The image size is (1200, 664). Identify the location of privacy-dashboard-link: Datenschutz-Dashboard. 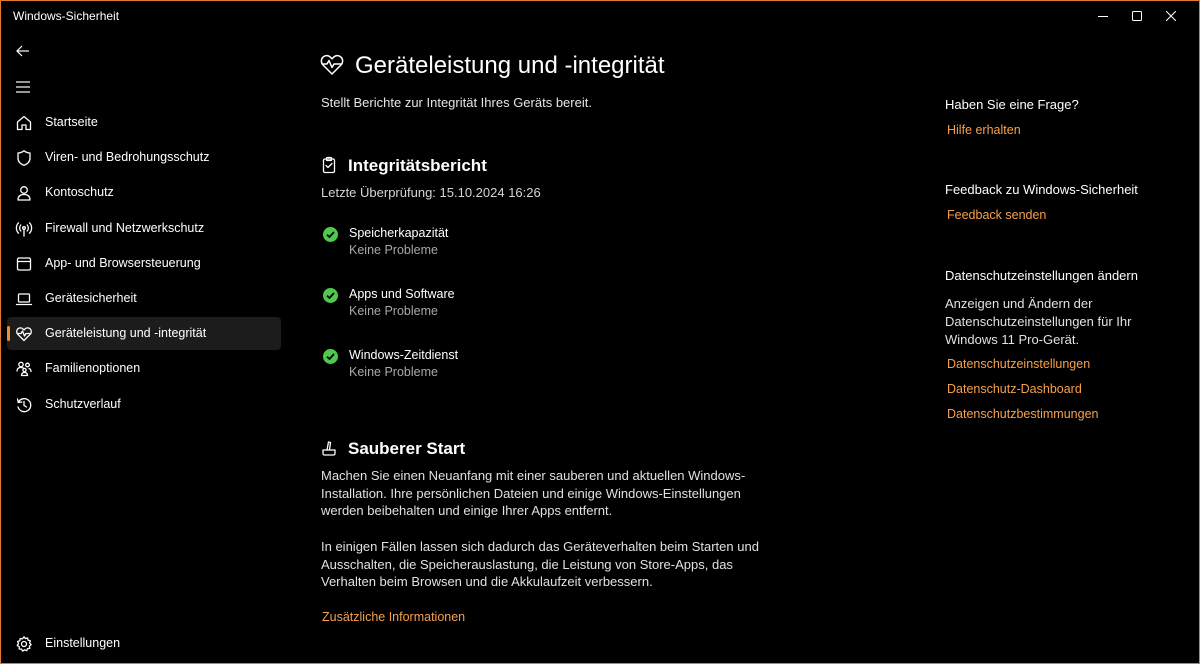
(1014, 389).